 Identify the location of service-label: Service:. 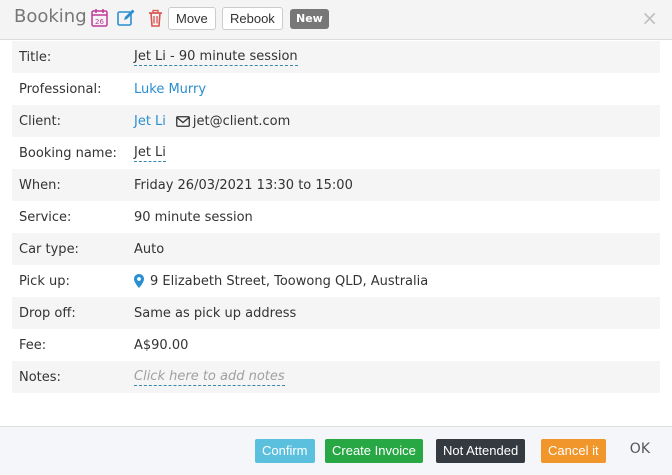
(45, 217).